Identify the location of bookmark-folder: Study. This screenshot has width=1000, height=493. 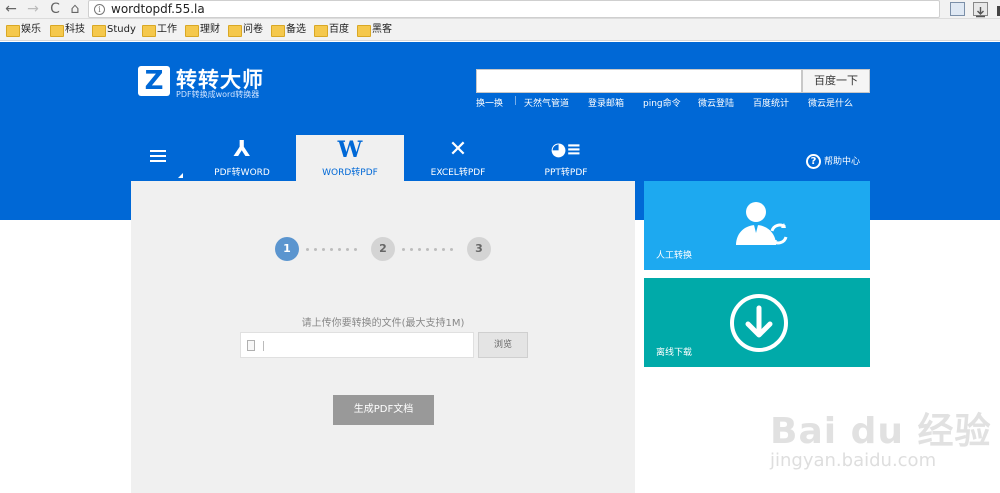
(114, 30).